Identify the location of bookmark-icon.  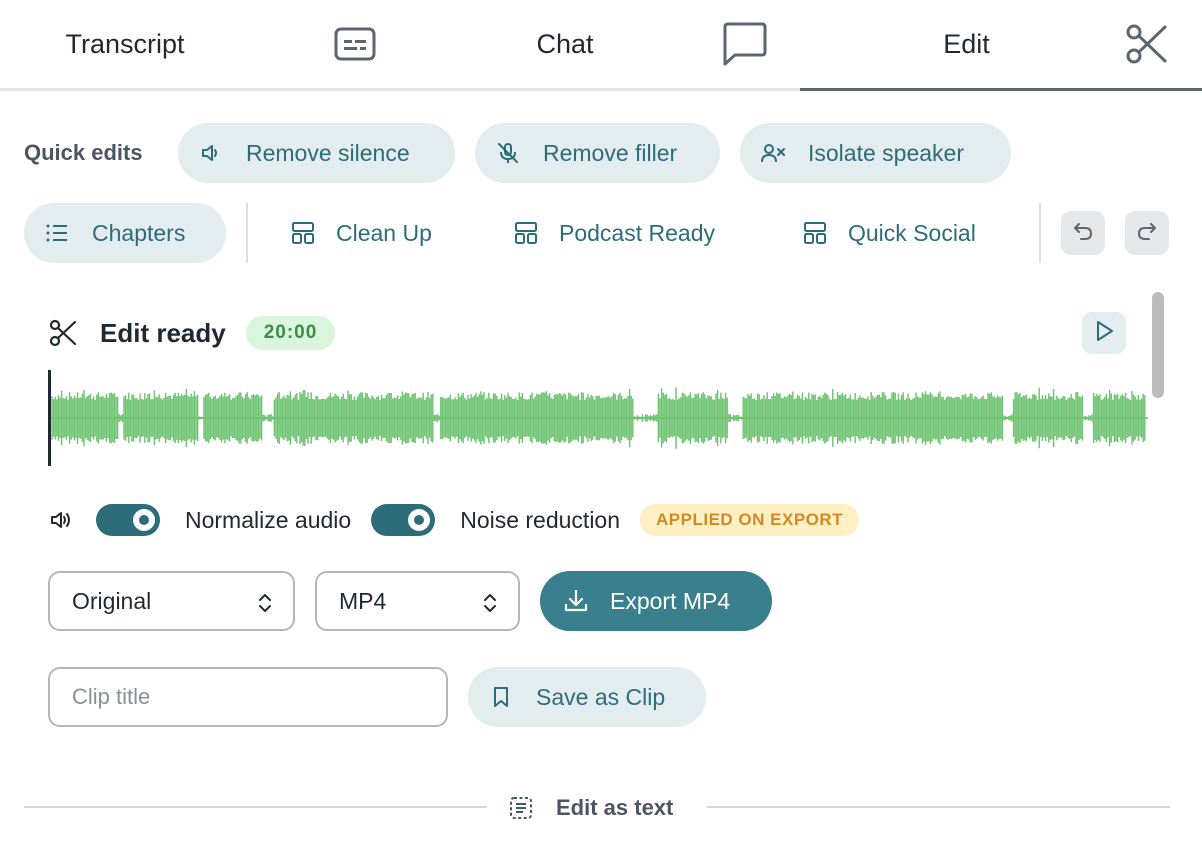
(501, 697).